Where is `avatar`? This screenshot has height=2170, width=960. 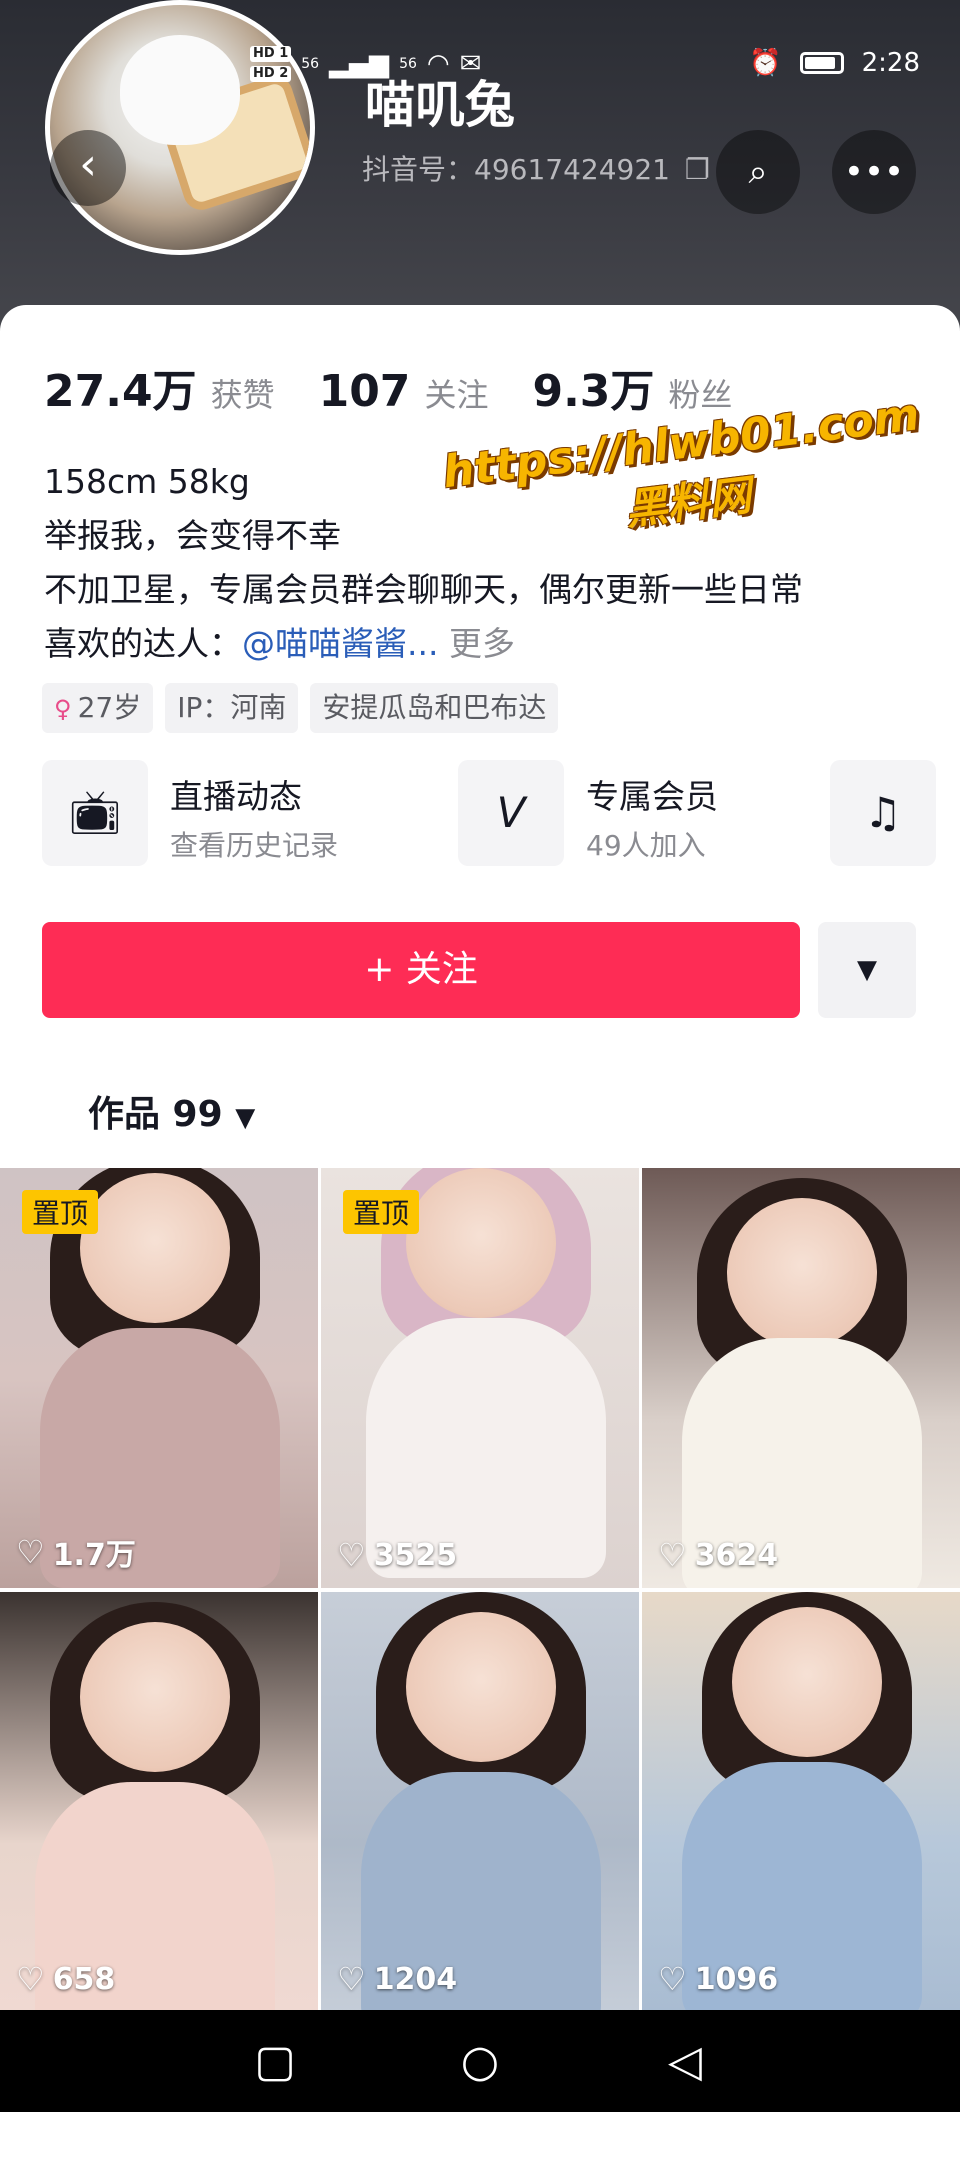
avatar is located at coordinates (180, 127).